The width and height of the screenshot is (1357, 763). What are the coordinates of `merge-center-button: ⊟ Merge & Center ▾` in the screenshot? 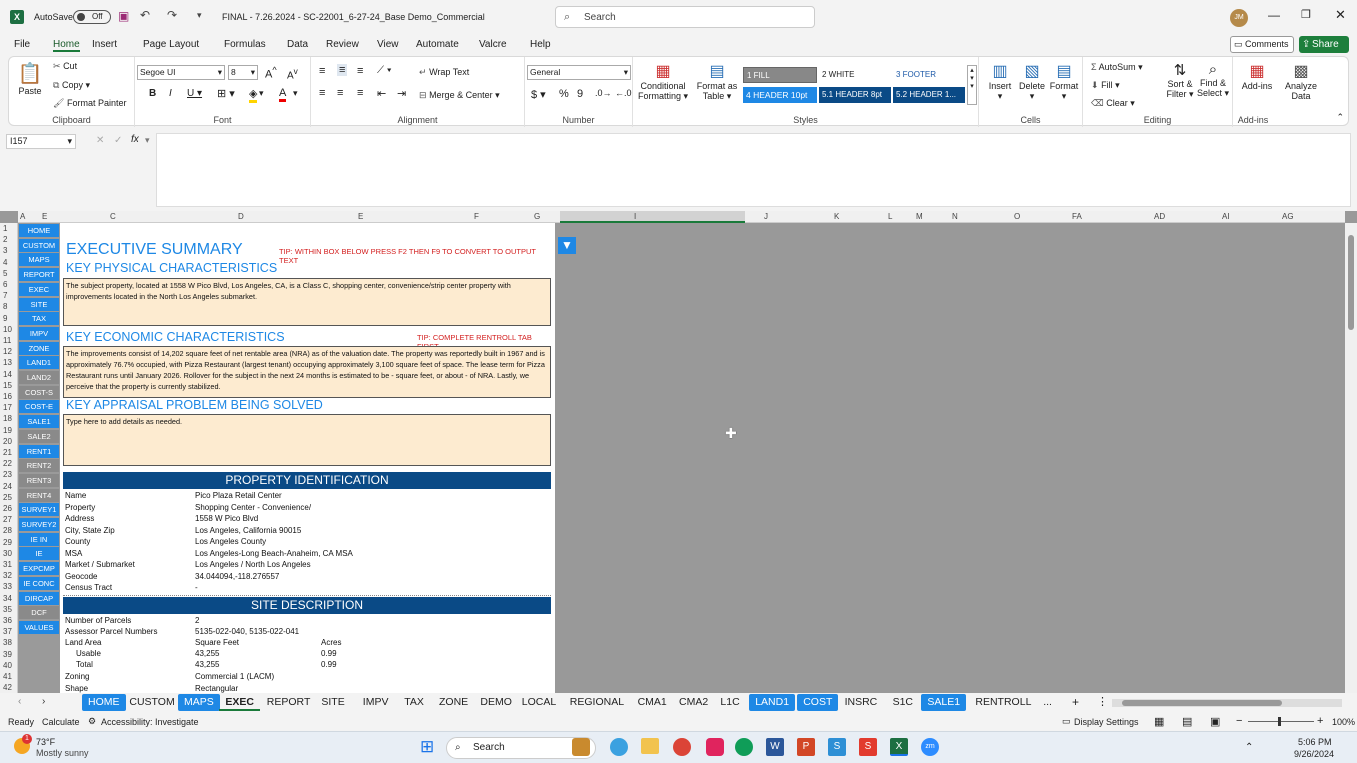 It's located at (459, 95).